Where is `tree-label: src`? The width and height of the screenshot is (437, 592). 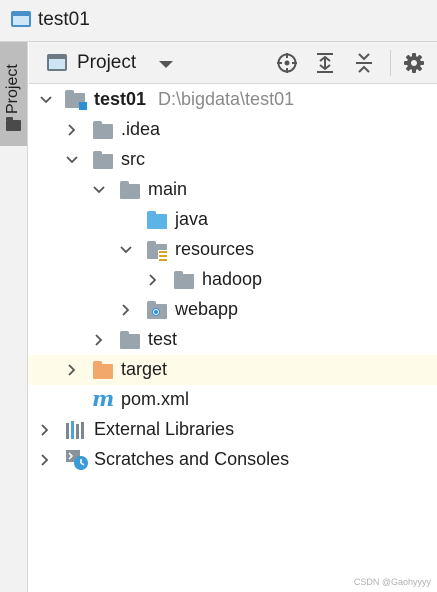
tree-label: src is located at coordinates (133, 159).